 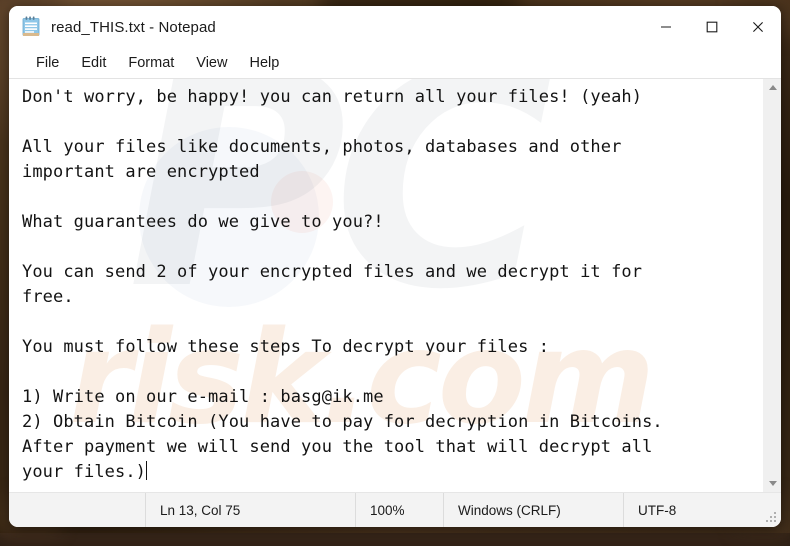 What do you see at coordinates (31, 27) in the screenshot?
I see `notepad-icon` at bounding box center [31, 27].